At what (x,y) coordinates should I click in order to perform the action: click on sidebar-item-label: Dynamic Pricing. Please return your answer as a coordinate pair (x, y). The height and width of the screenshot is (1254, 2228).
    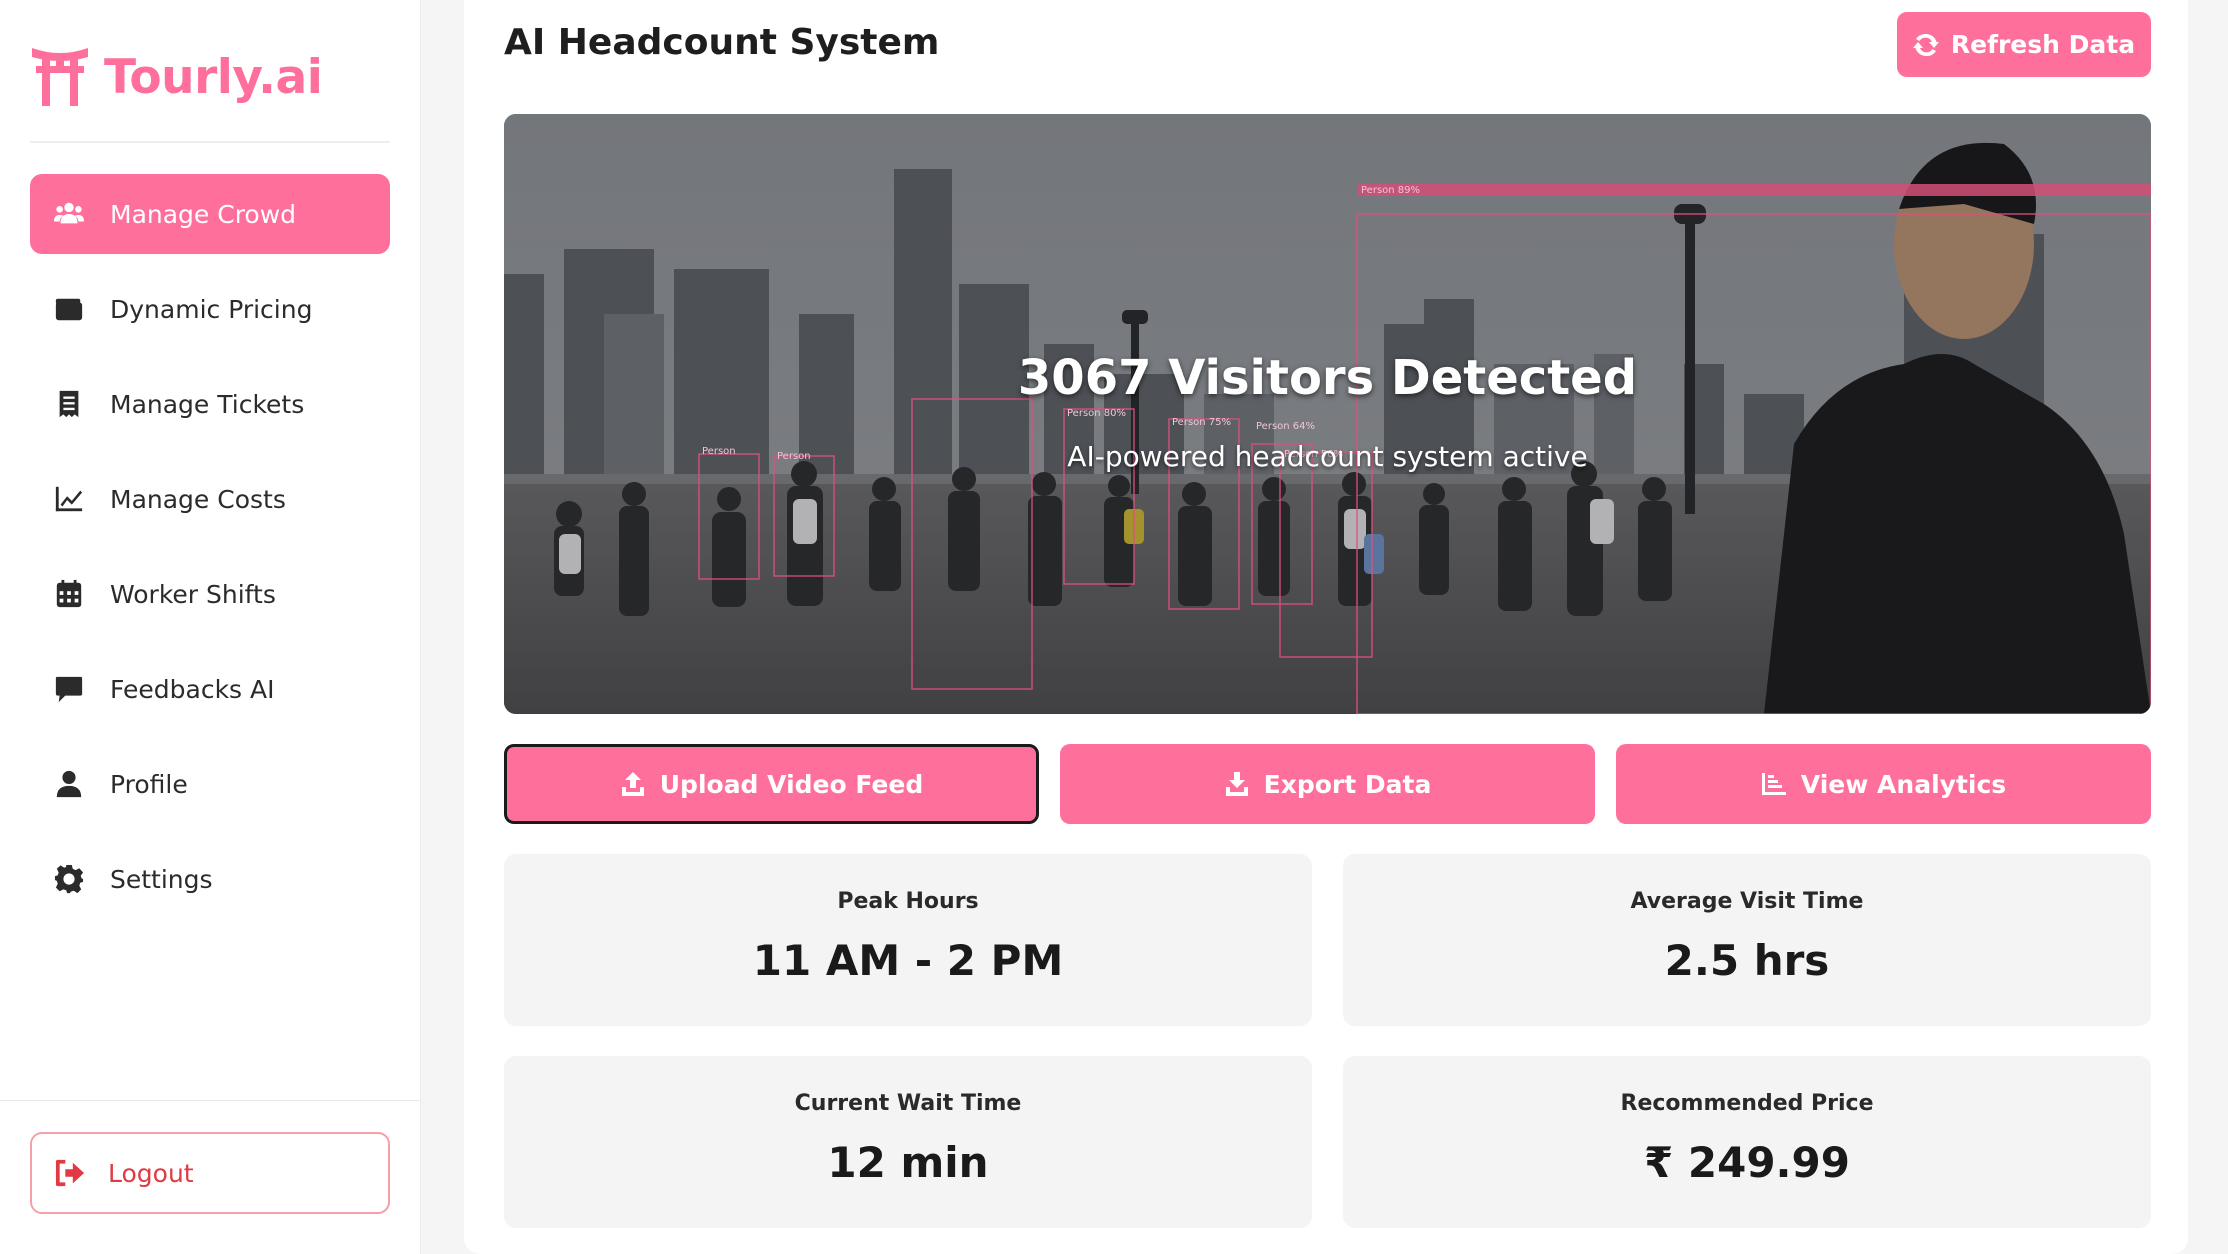
    Looking at the image, I should click on (211, 309).